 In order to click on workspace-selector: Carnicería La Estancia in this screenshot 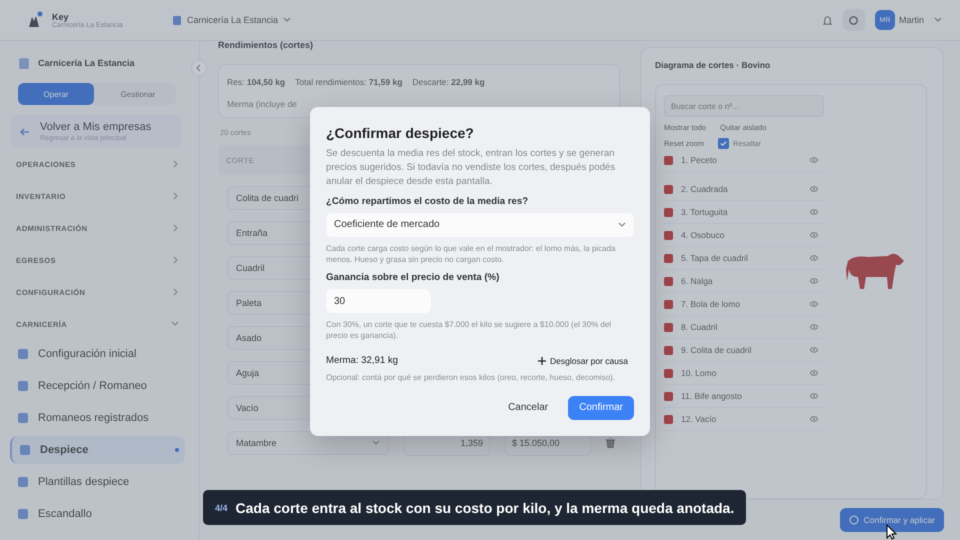, I will do `click(232, 20)`.